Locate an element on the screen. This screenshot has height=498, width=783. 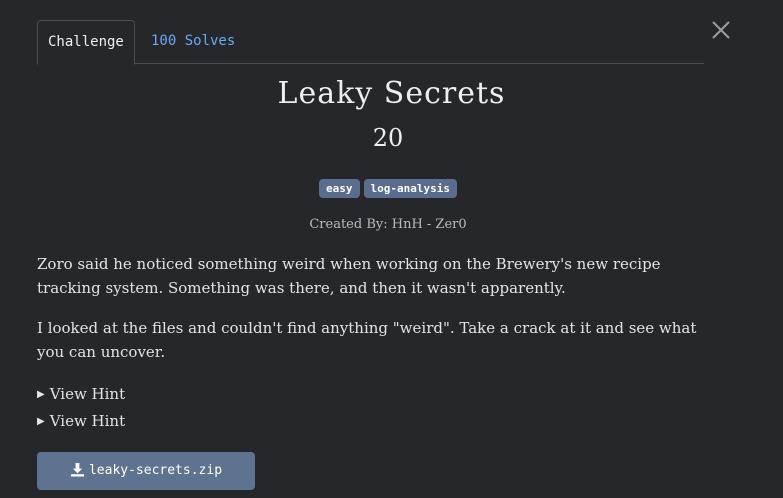
download-button: leaky-secrets.zip is located at coordinates (146, 471).